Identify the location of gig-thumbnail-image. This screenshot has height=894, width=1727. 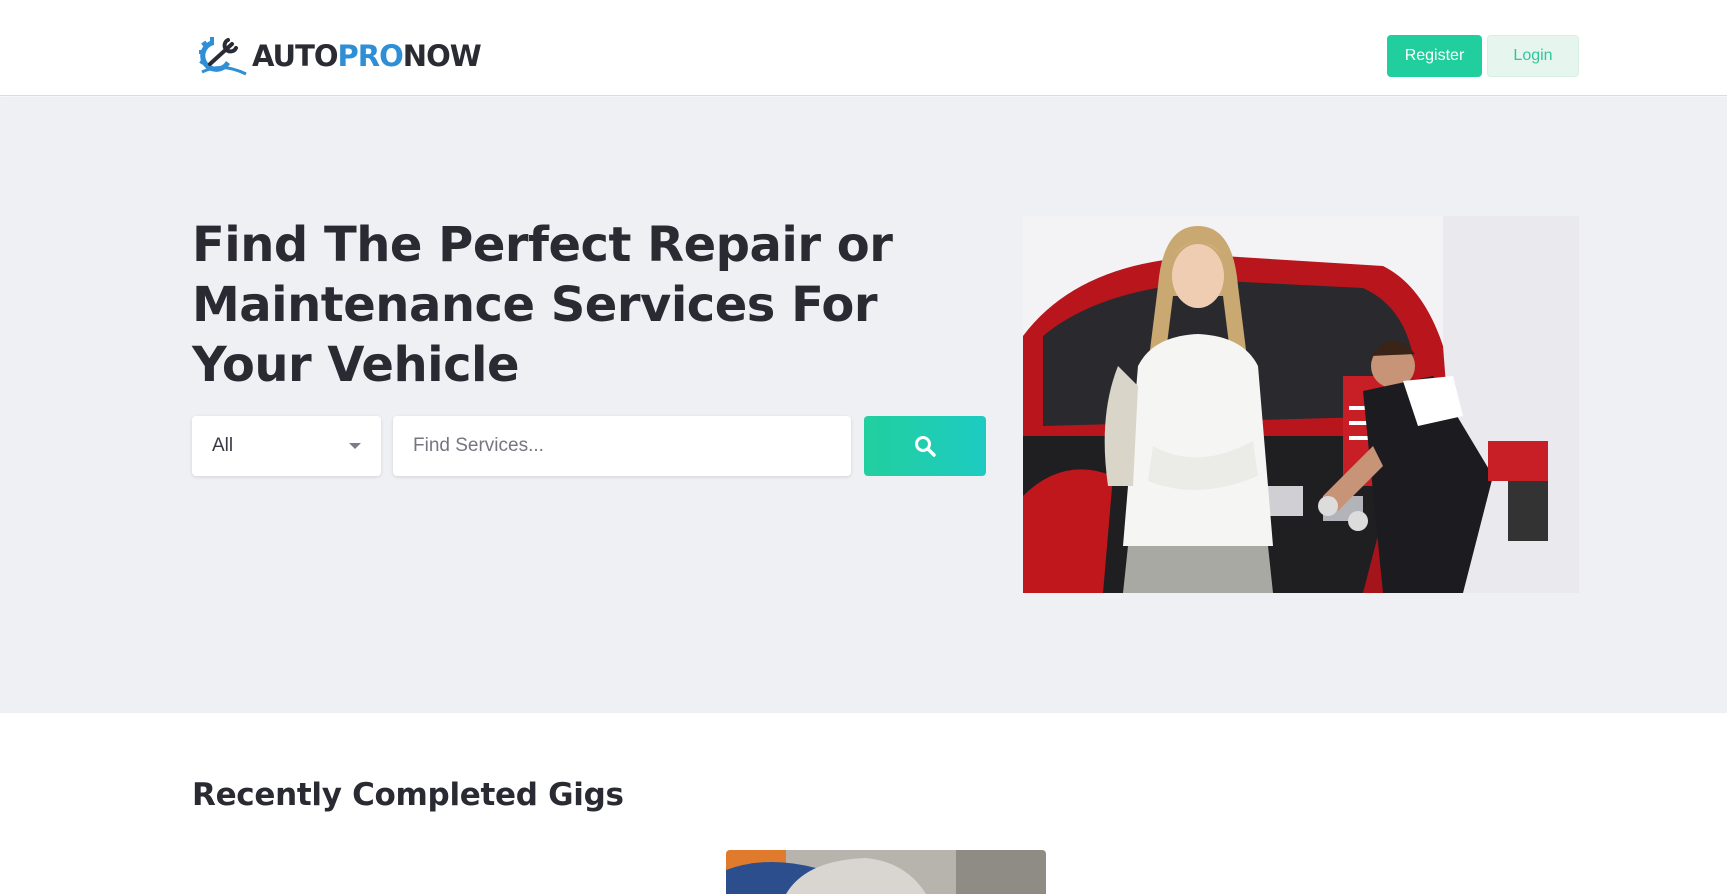
(886, 872).